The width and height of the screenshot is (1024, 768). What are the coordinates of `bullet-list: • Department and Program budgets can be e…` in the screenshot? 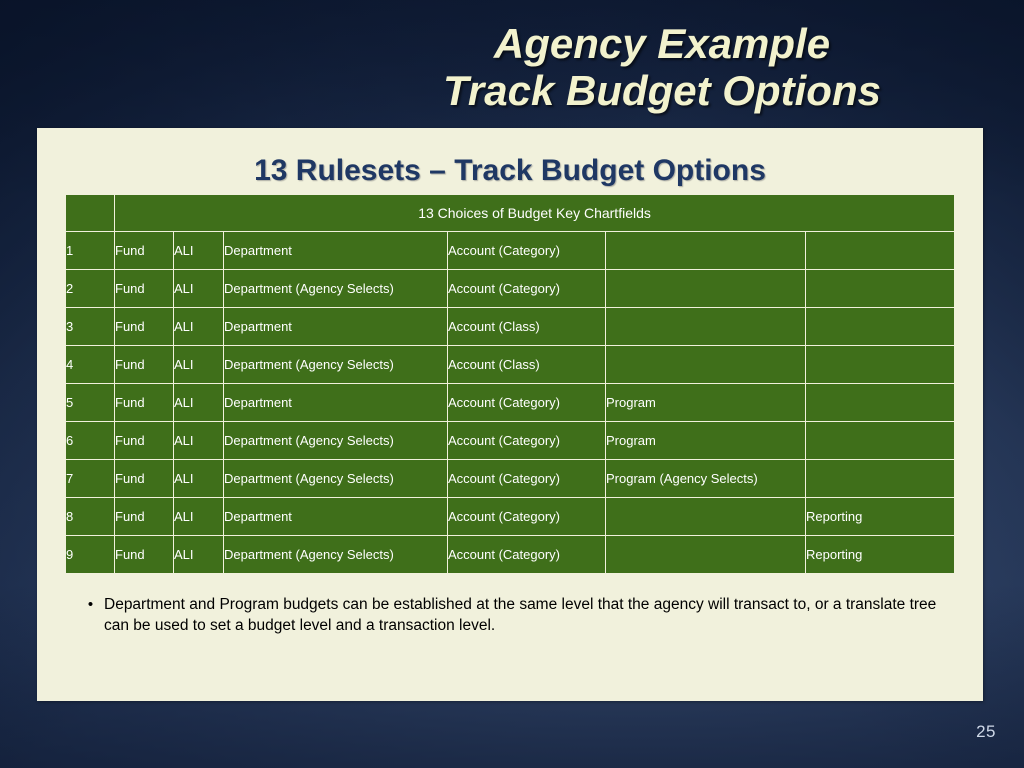 It's located at (517, 615).